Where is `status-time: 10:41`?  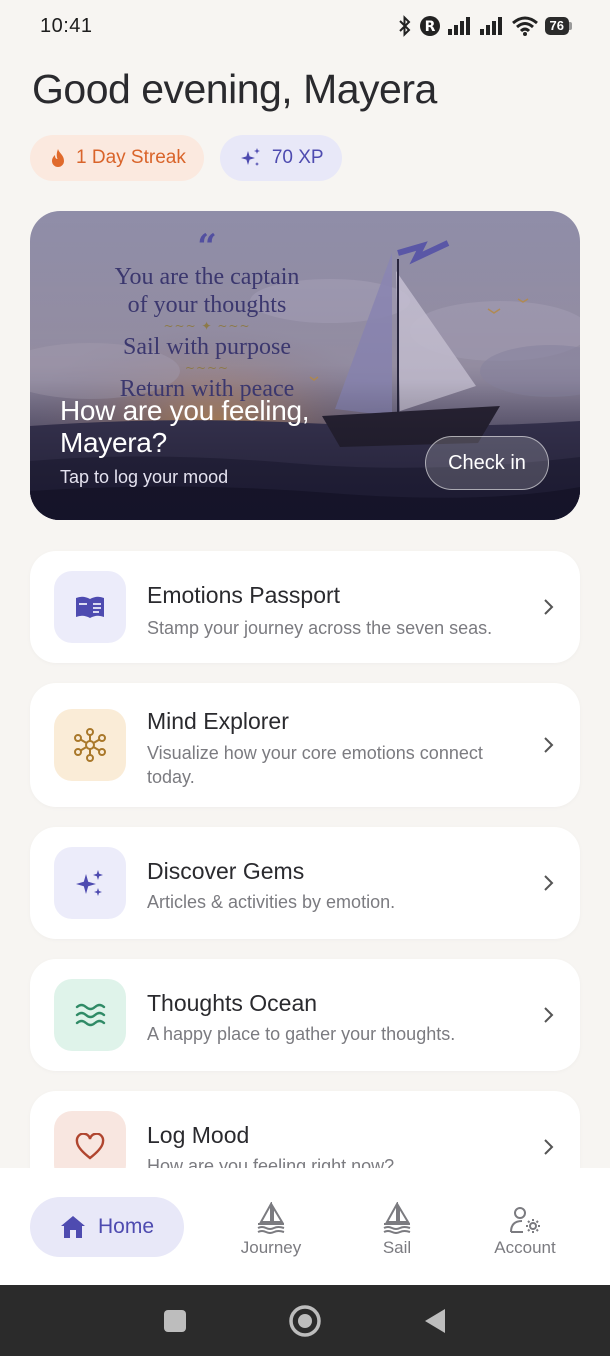 status-time: 10:41 is located at coordinates (66, 25).